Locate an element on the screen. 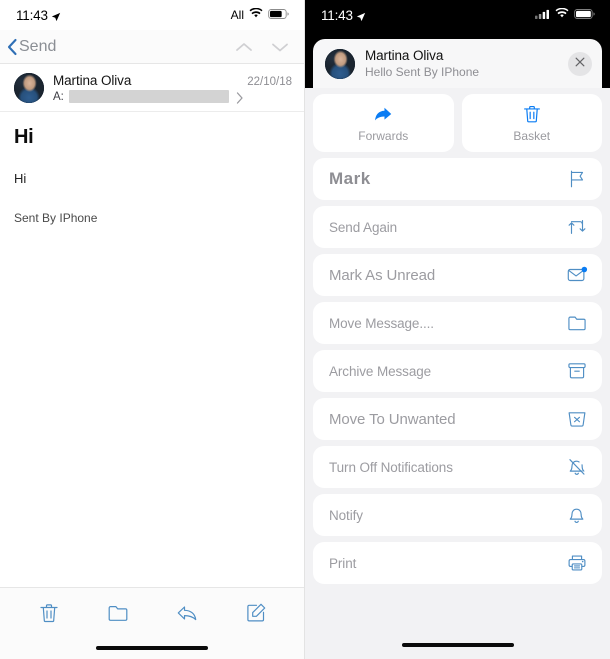 Image resolution: width=610 pixels, height=659 pixels. status-bar-dark: 11:43 is located at coordinates (457, 15).